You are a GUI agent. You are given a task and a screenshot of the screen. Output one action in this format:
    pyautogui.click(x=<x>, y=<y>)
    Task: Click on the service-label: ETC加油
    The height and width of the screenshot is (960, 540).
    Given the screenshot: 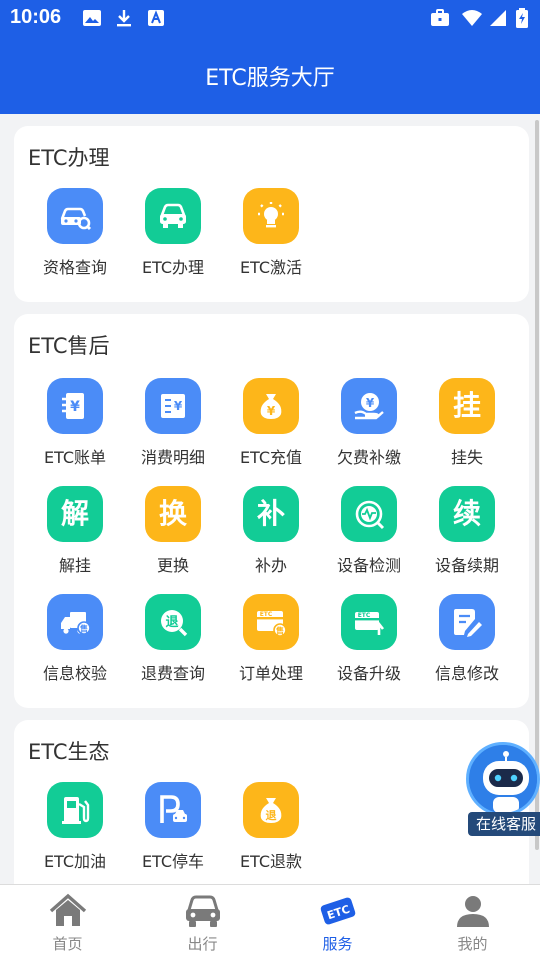 What is the action you would take?
    pyautogui.click(x=75, y=861)
    